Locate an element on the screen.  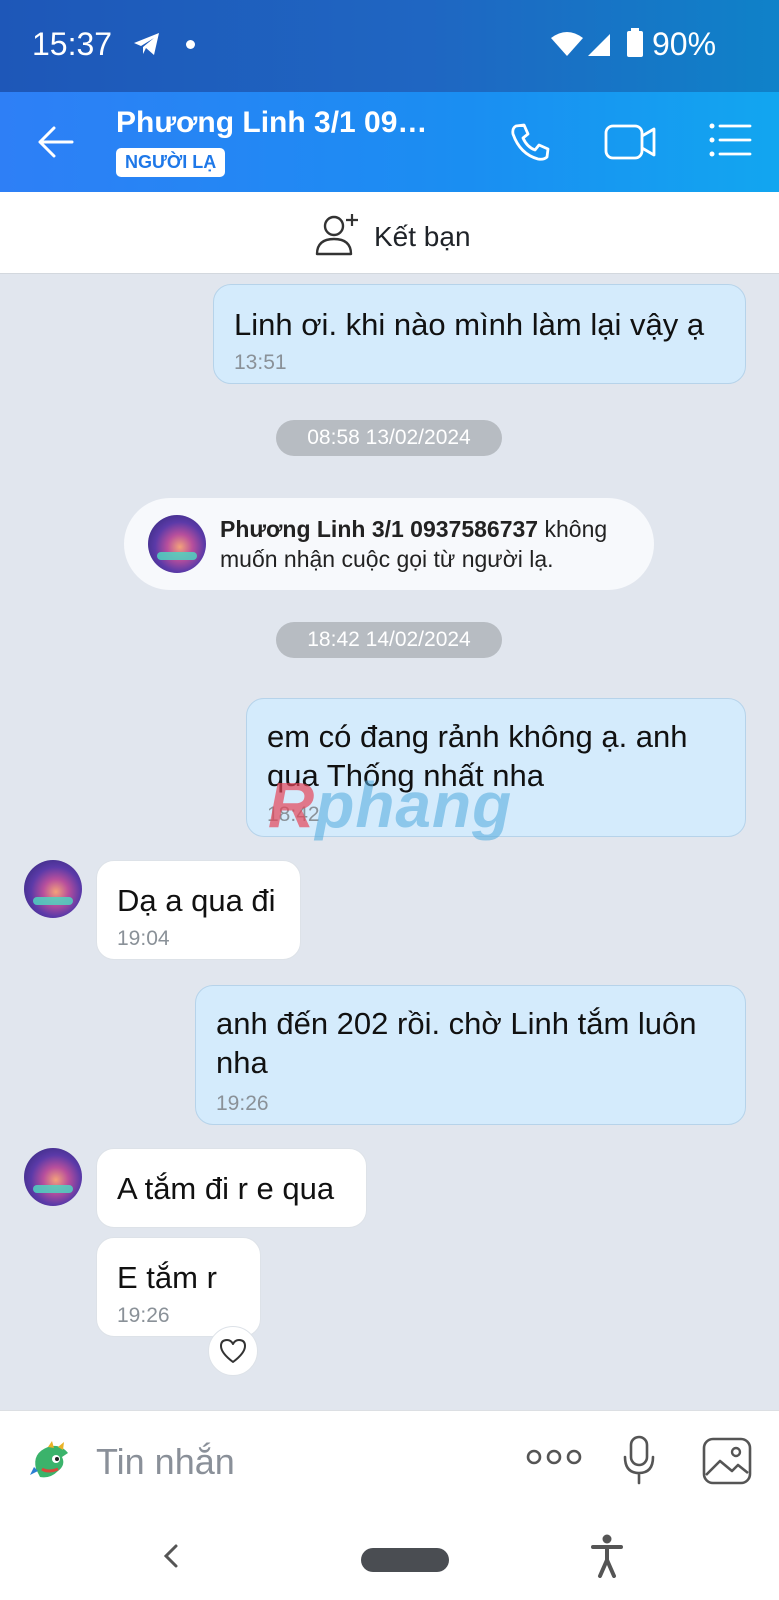
stranger-badge: NGƯỜI LẠ is located at coordinates (171, 162).